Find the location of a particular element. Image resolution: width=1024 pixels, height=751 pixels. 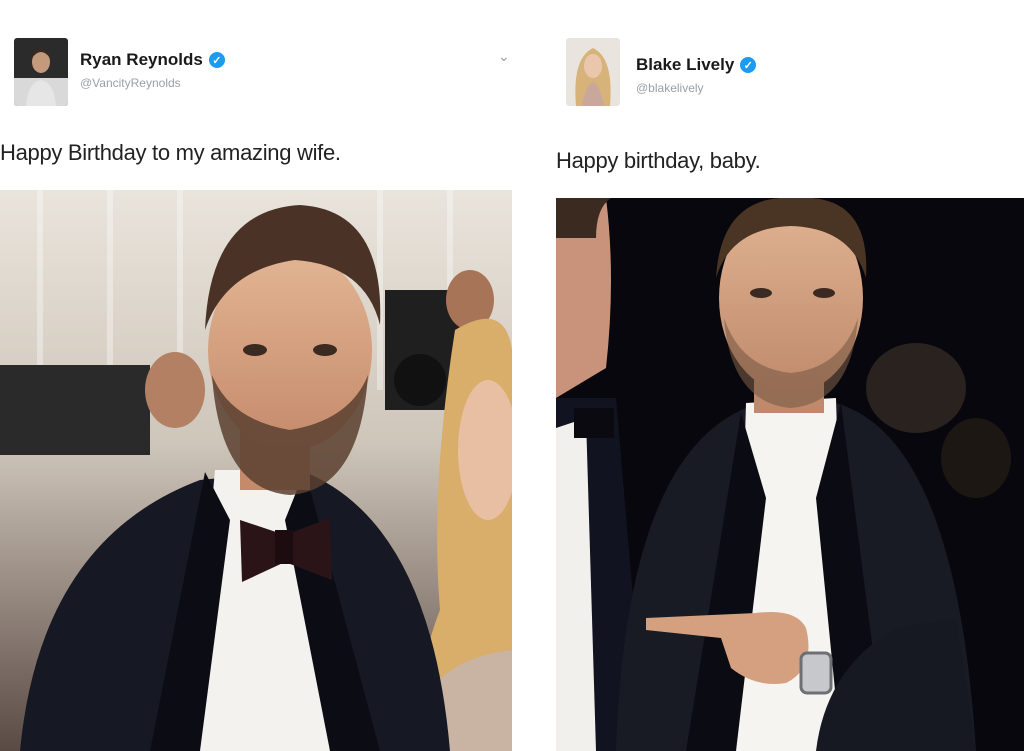

tweet-text: Happy Birthday to my amazing wife. is located at coordinates (170, 152).